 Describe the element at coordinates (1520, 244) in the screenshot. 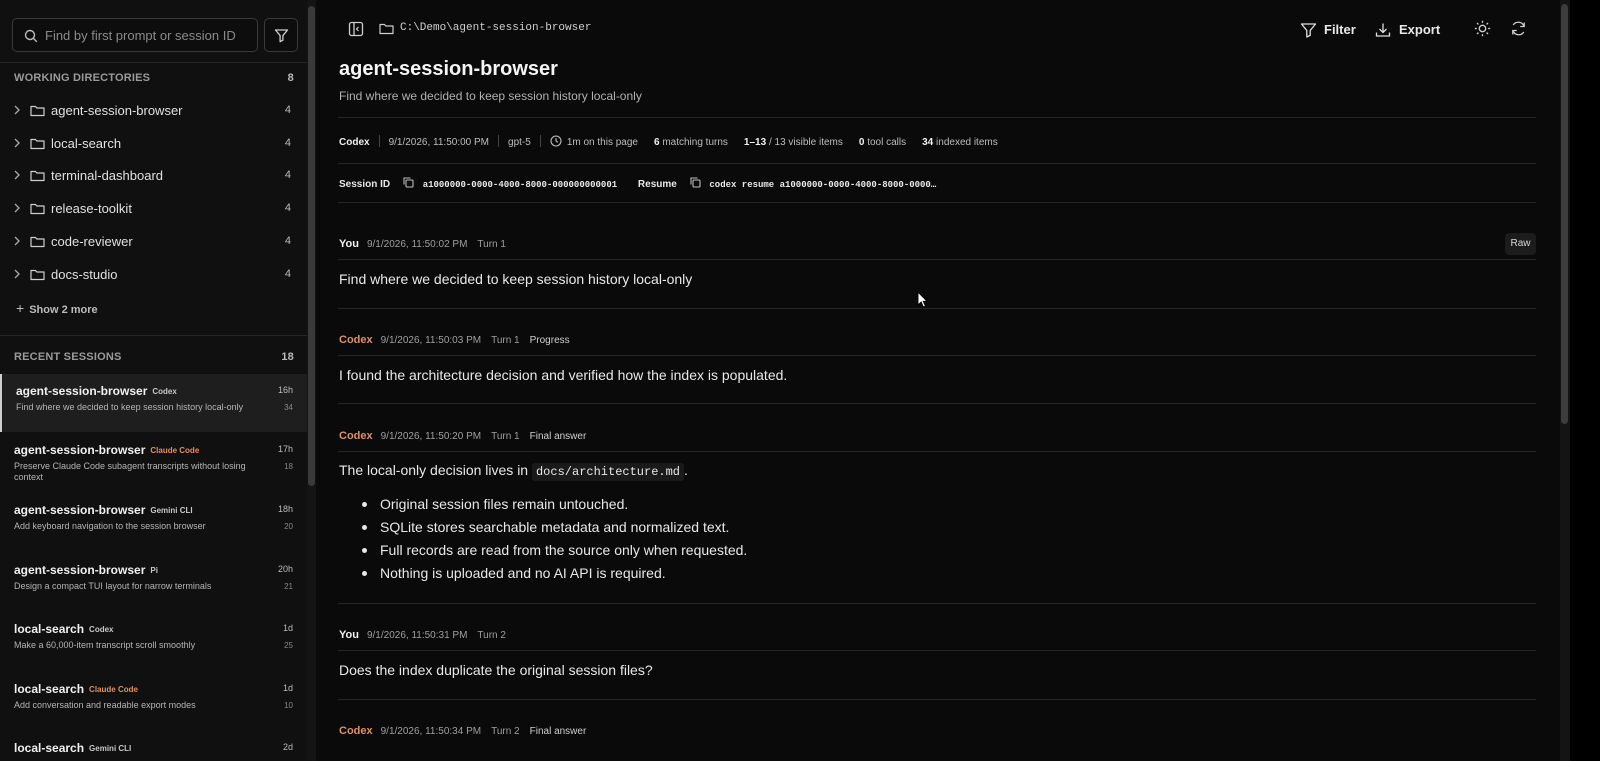

I see `raw-button: Raw` at that location.